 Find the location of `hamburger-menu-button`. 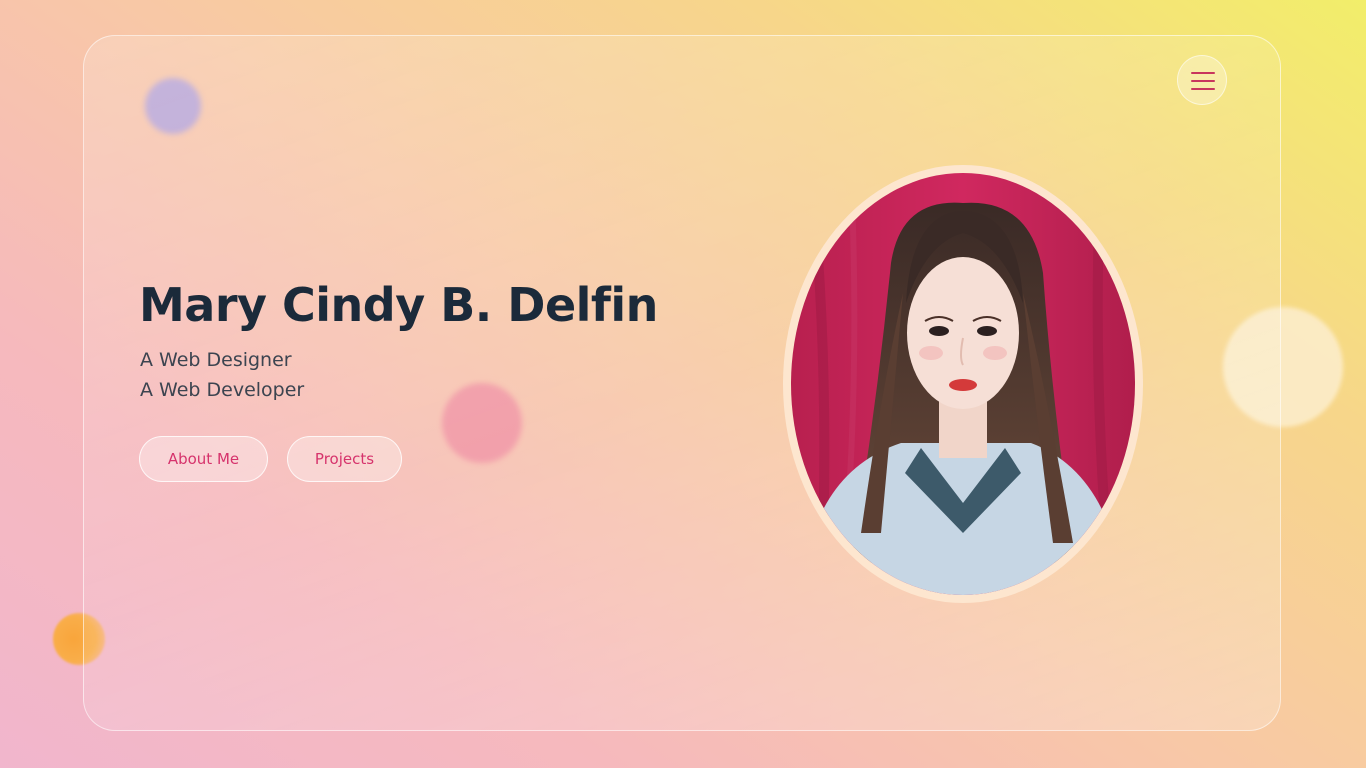

hamburger-menu-button is located at coordinates (1202, 80).